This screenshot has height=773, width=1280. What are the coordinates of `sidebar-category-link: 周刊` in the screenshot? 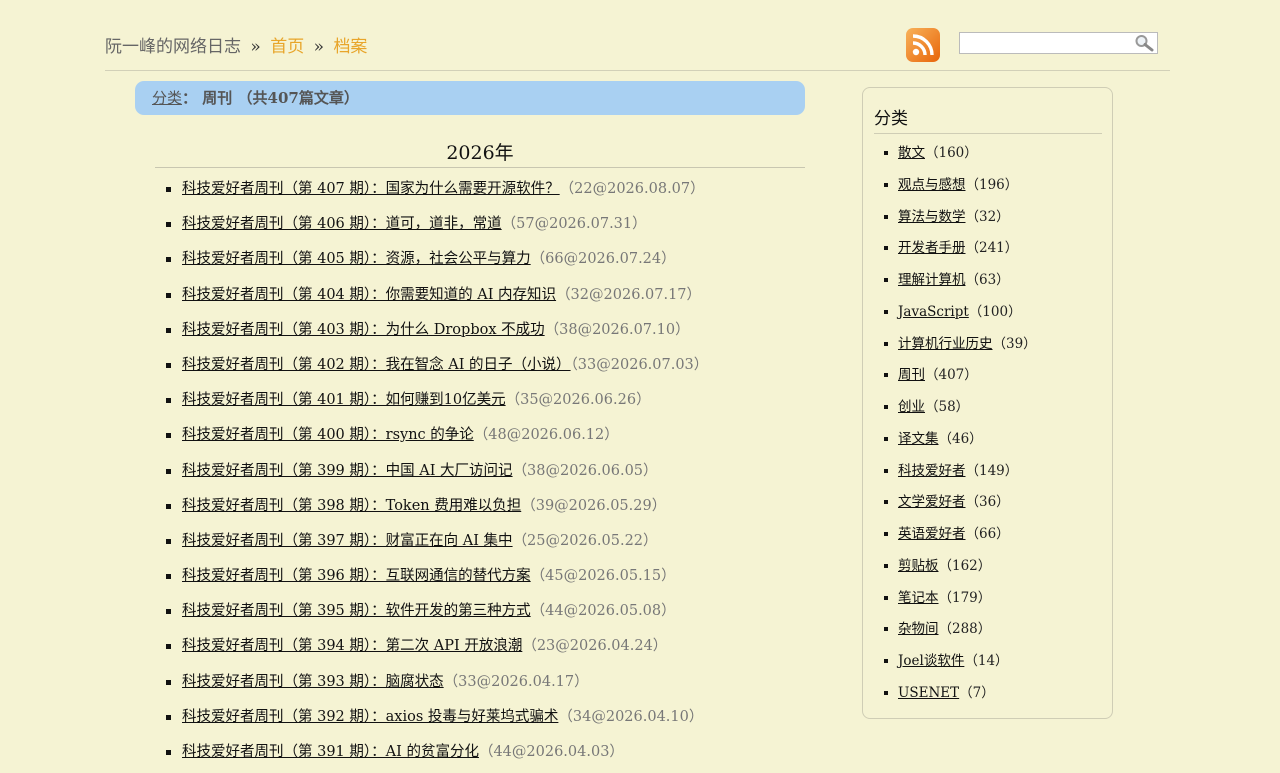 It's located at (911, 375).